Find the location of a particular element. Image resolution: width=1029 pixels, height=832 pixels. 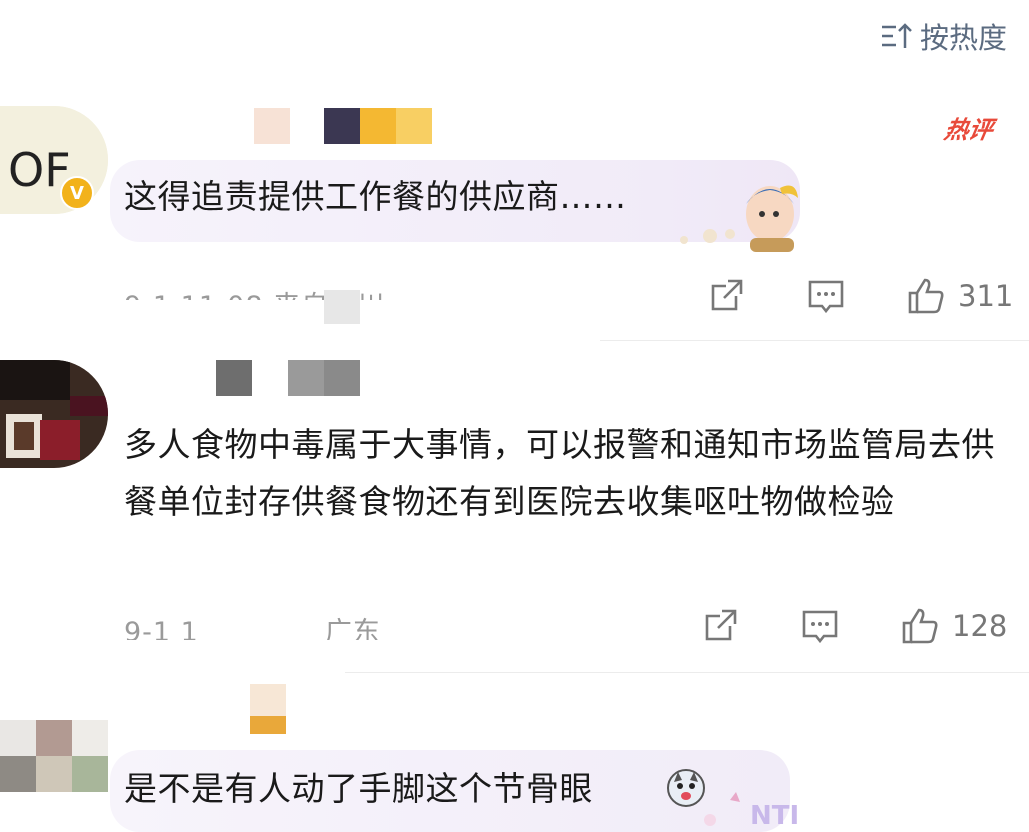

decorative-sticker-icon: NTI is located at coordinates (750, 811).